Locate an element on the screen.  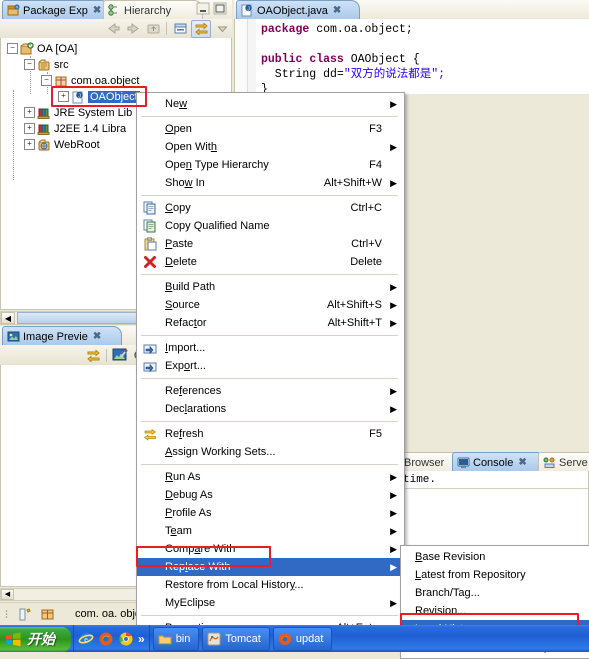
menu-item-references: References ▶ is located at coordinates (270, 391).